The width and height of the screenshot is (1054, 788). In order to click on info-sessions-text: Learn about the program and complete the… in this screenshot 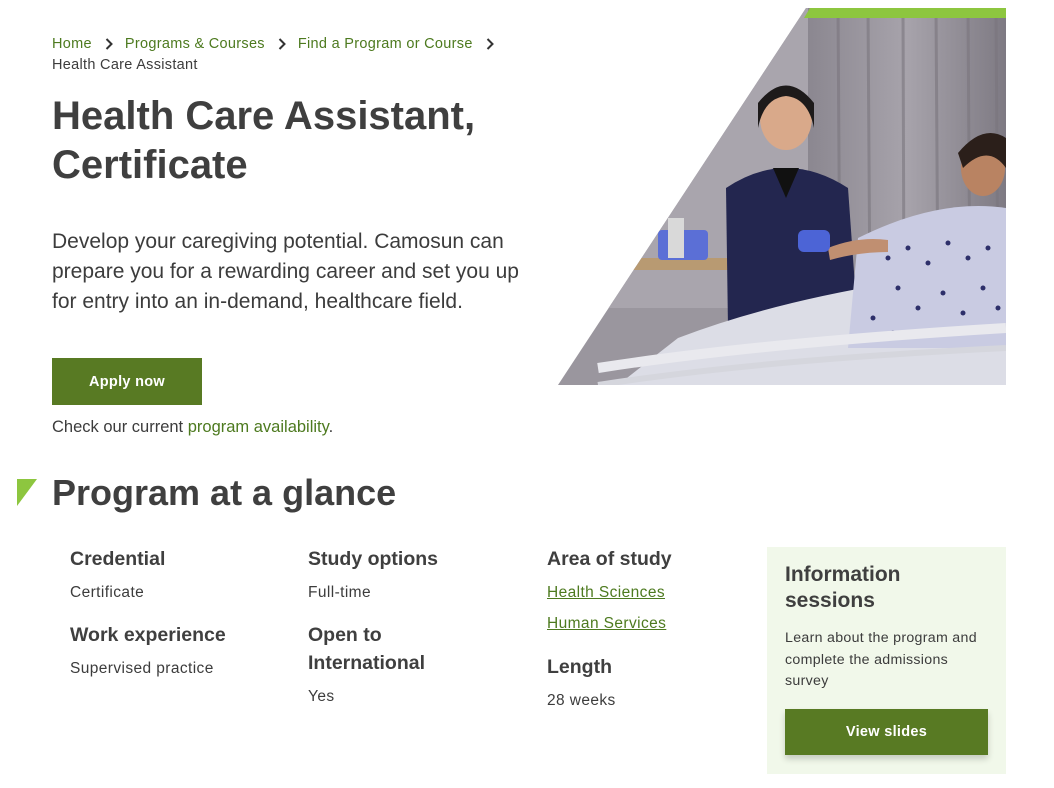, I will do `click(881, 659)`.